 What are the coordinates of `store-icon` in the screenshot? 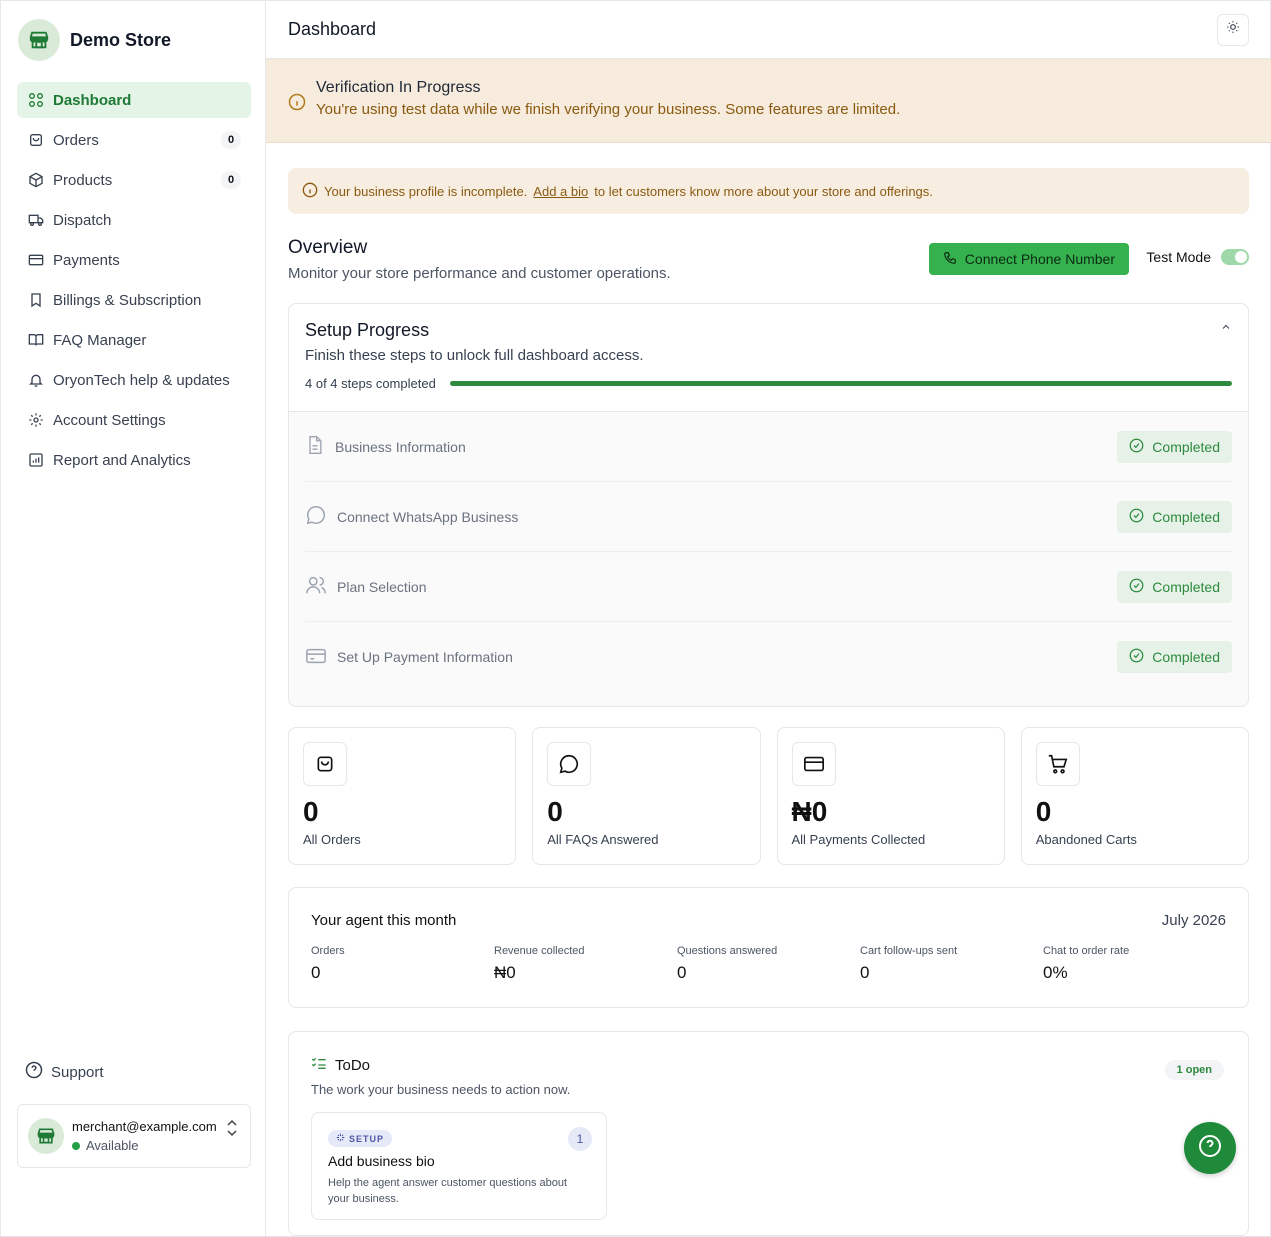 It's located at (46, 1136).